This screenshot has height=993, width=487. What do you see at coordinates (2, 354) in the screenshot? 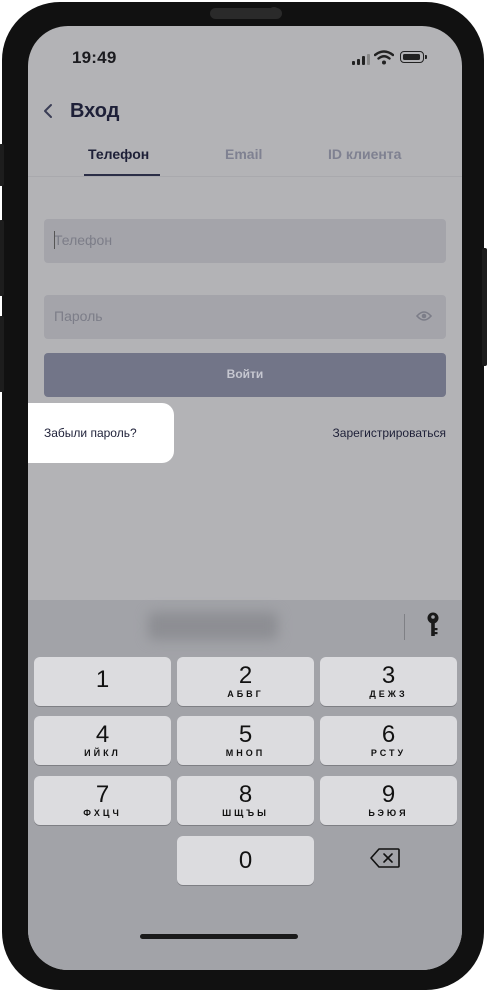
I see `volume-down-button` at bounding box center [2, 354].